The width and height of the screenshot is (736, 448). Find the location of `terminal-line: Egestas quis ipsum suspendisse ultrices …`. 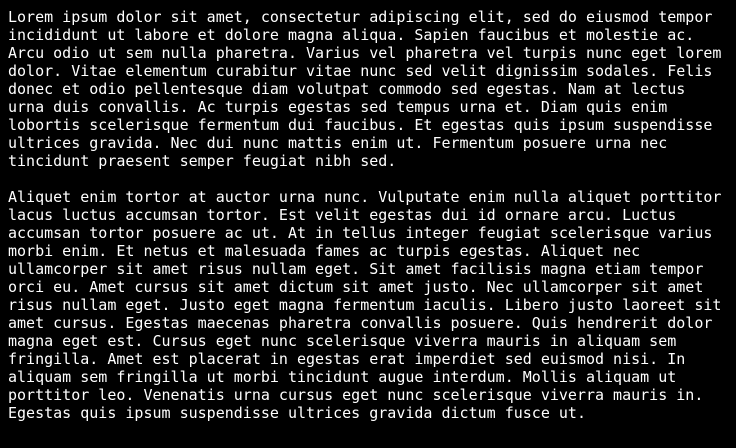

terminal-line: Egestas quis ipsum suspendisse ultrices … is located at coordinates (297, 413).